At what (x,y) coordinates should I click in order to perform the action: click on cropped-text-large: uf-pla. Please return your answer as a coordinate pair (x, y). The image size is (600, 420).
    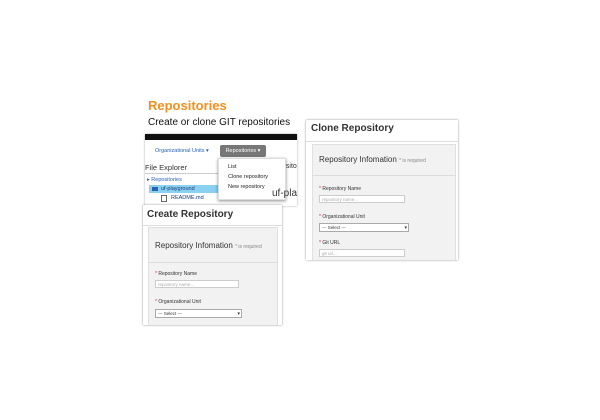
    Looking at the image, I should click on (285, 193).